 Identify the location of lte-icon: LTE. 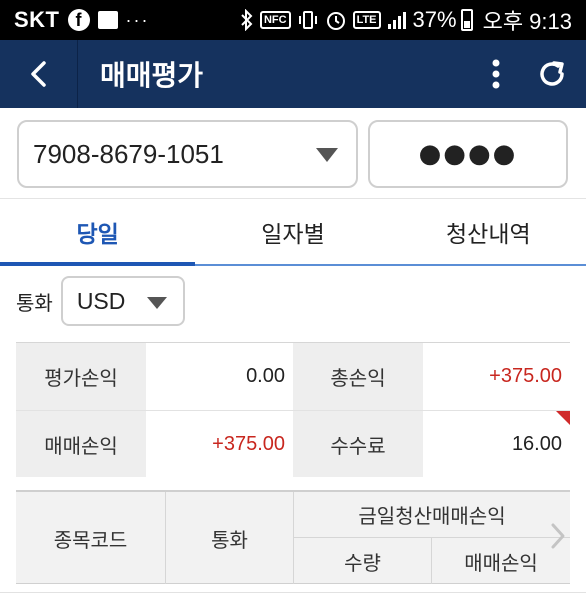
(366, 20).